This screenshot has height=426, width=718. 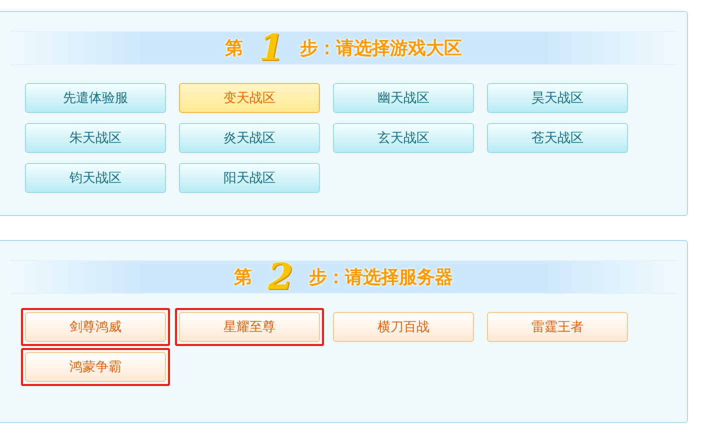 I want to click on zone-button: 阳天战区, so click(x=249, y=178).